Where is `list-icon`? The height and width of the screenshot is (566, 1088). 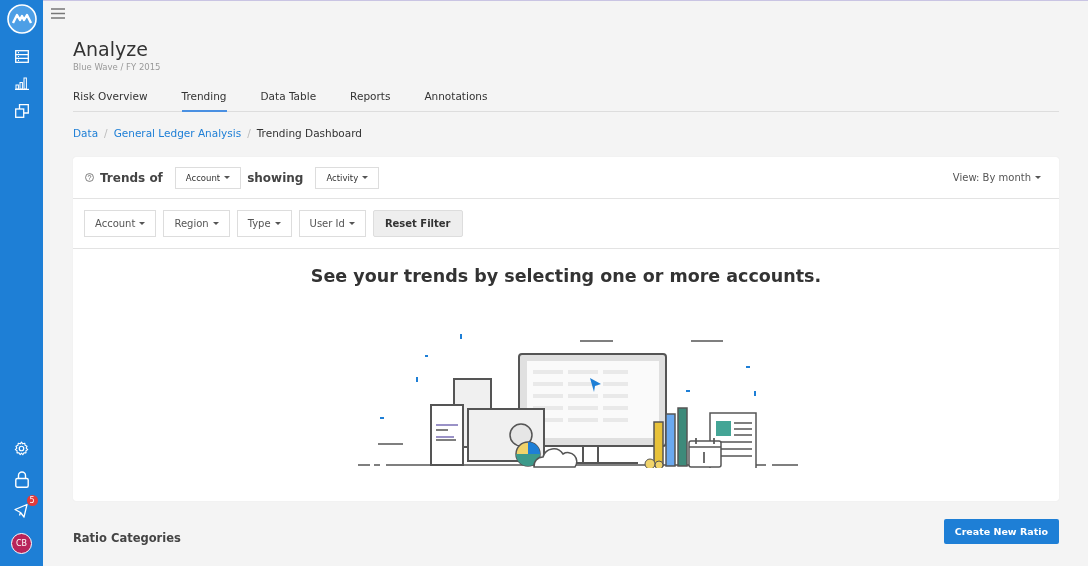
list-icon is located at coordinates (21, 56).